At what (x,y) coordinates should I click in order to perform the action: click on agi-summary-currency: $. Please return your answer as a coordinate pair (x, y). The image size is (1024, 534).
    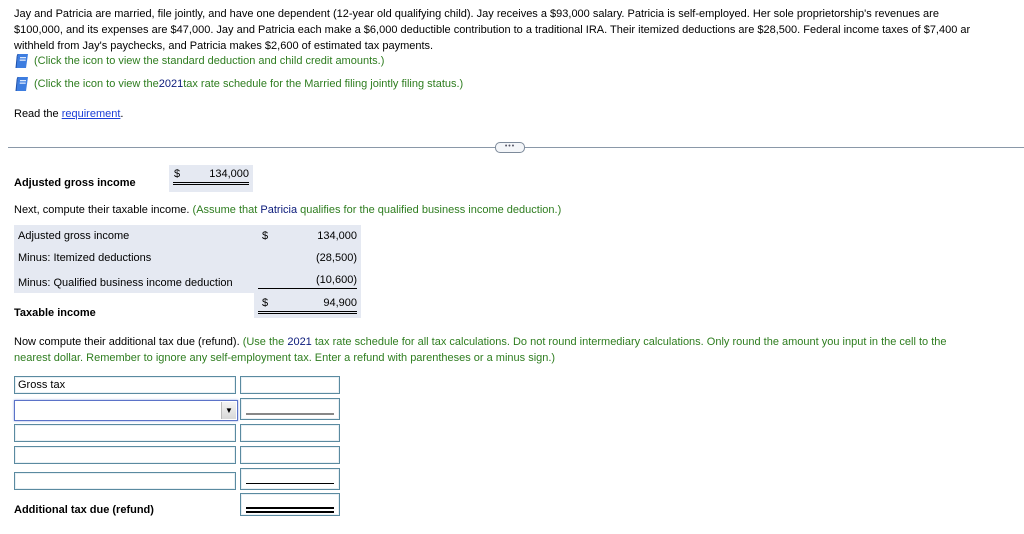
    Looking at the image, I should click on (177, 174).